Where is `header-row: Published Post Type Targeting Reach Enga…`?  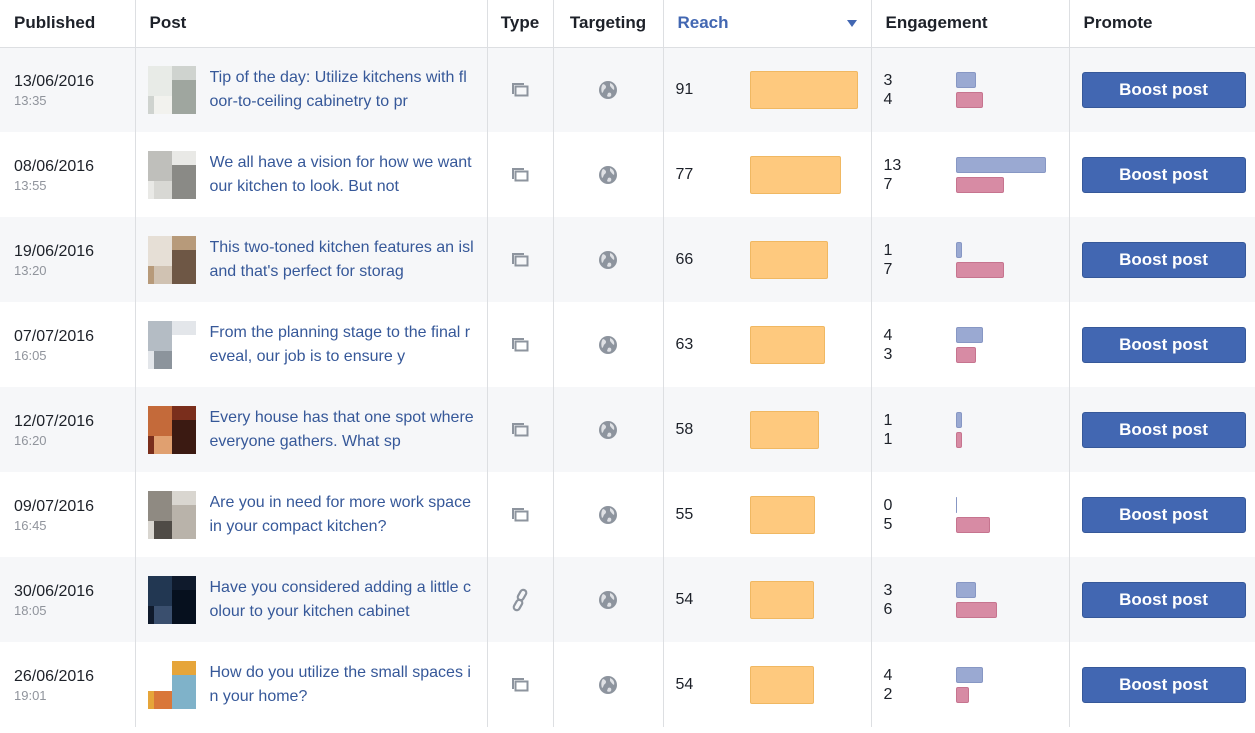 header-row: Published Post Type Targeting Reach Enga… is located at coordinates (627, 24).